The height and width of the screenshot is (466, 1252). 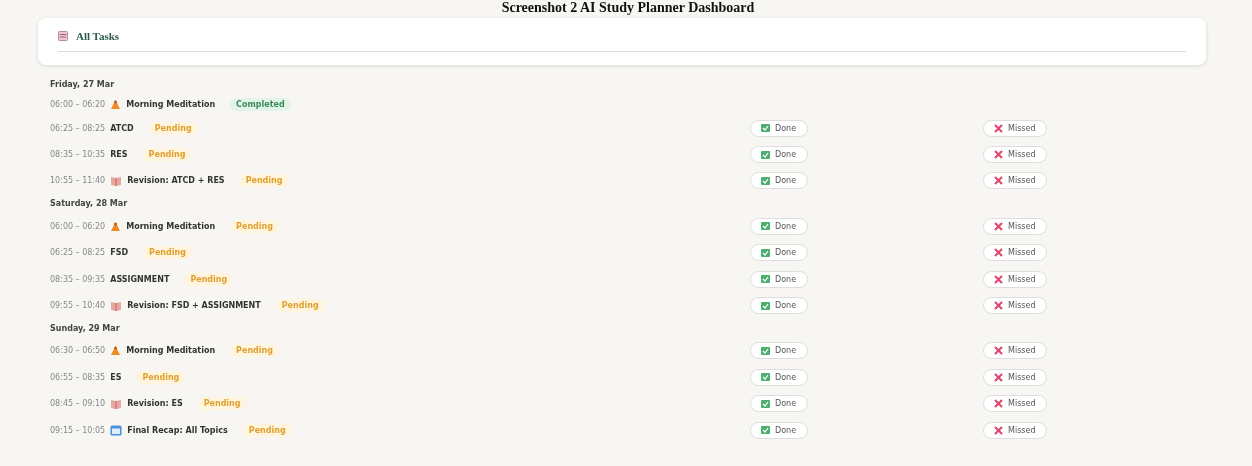 What do you see at coordinates (78, 181) in the screenshot?
I see `task-time: 10:55 – 11:40` at bounding box center [78, 181].